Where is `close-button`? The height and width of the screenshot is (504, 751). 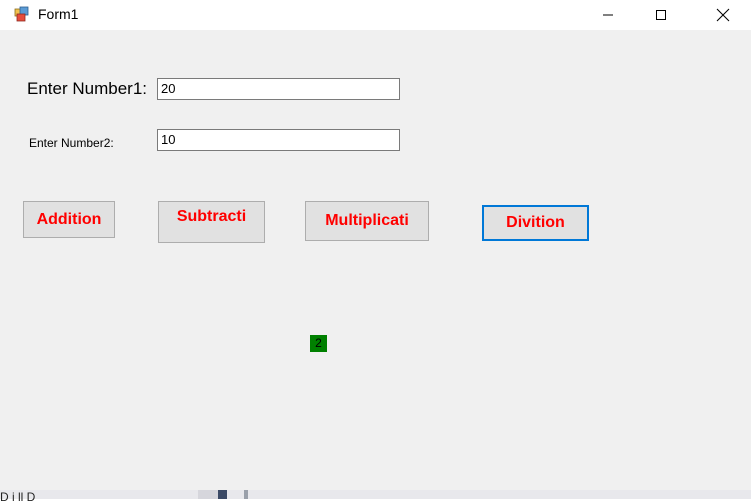
close-button is located at coordinates (723, 15).